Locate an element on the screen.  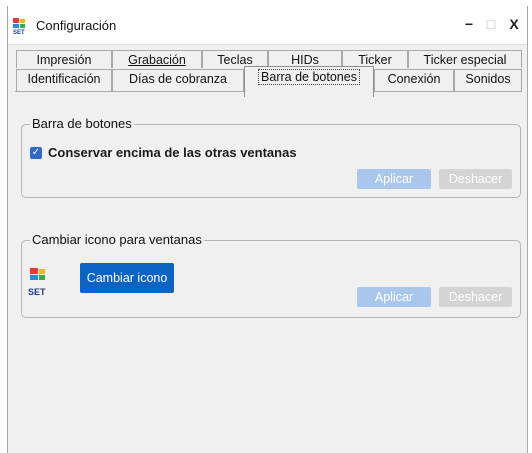
app-logo-icon: SET is located at coordinates (19, 26).